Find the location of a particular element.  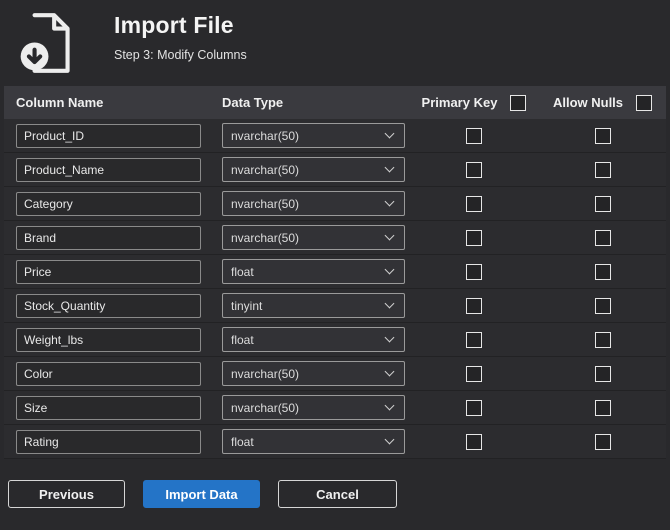

previous-button: Previous is located at coordinates (66, 494).